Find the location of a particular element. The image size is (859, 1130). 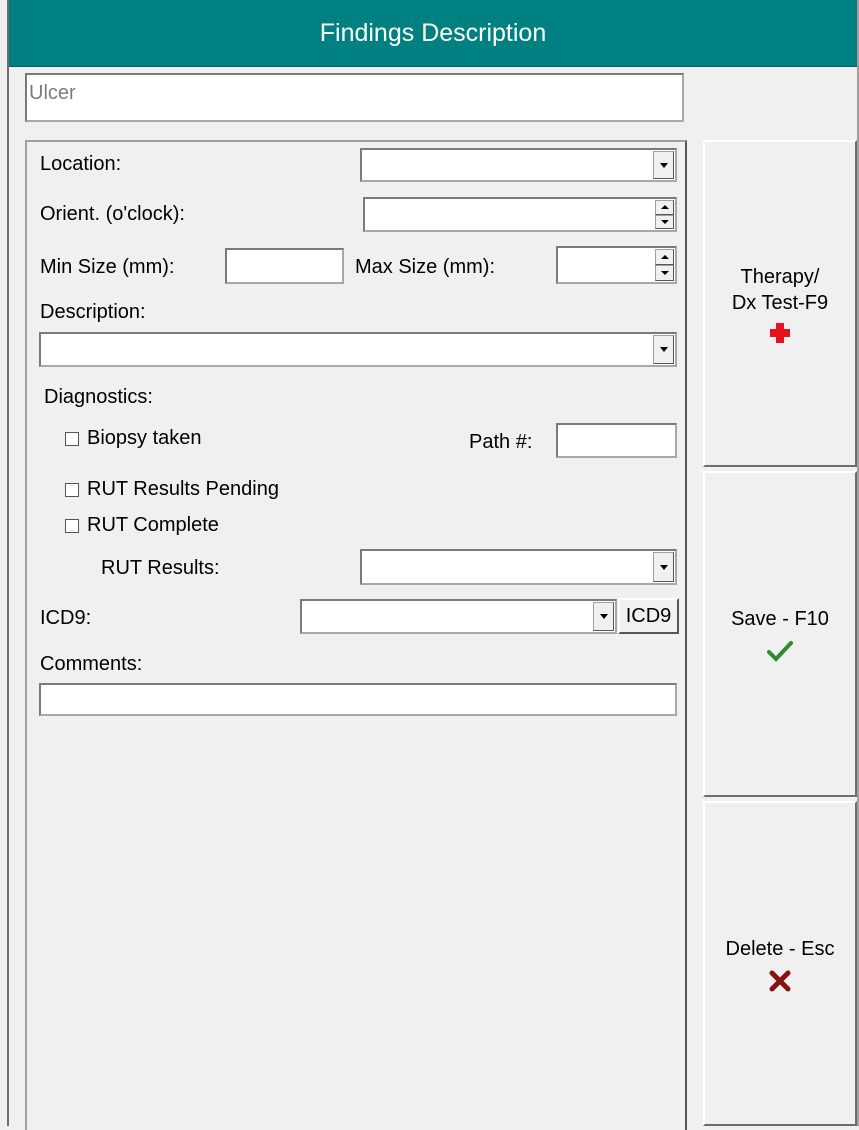

checkmark-icon is located at coordinates (780, 651).